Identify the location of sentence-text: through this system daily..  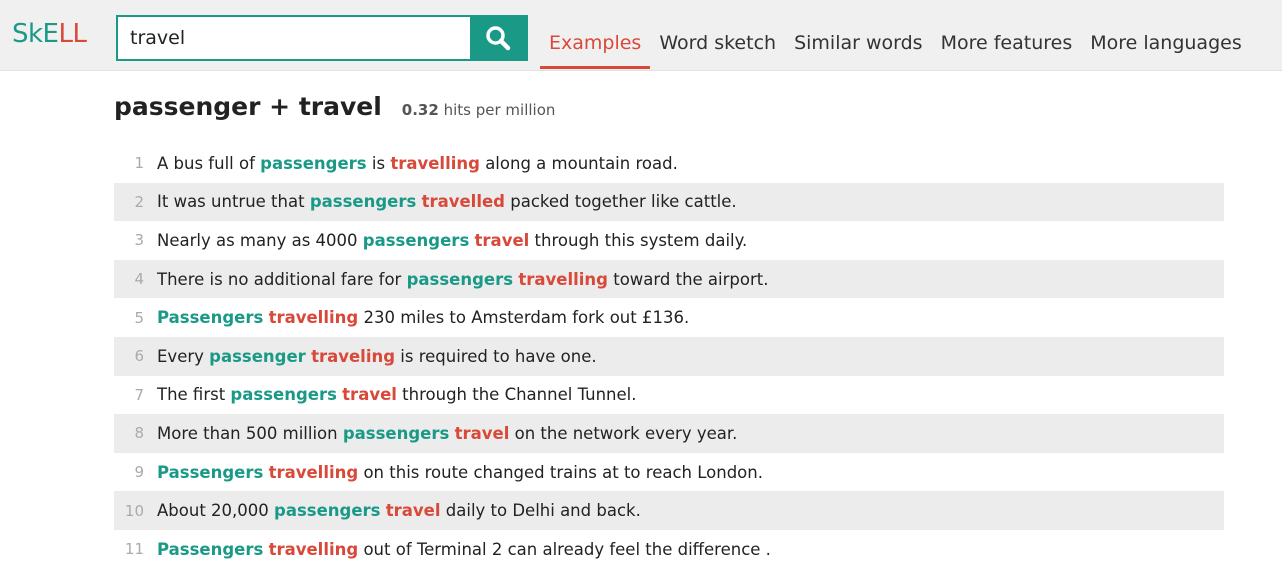
(638, 240).